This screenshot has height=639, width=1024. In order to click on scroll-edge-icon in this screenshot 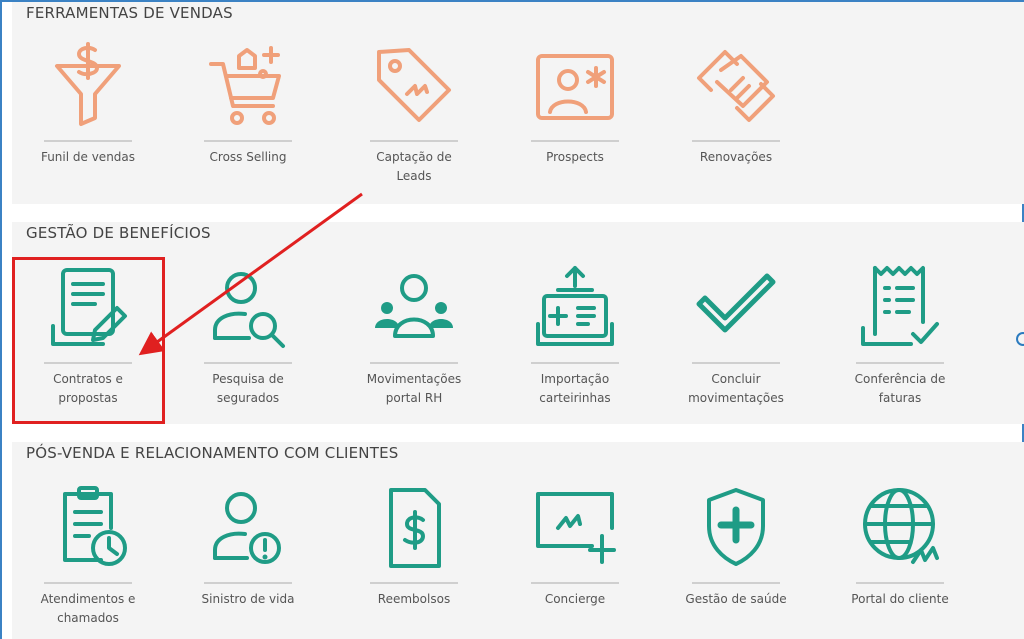, I will do `click(1020, 339)`.